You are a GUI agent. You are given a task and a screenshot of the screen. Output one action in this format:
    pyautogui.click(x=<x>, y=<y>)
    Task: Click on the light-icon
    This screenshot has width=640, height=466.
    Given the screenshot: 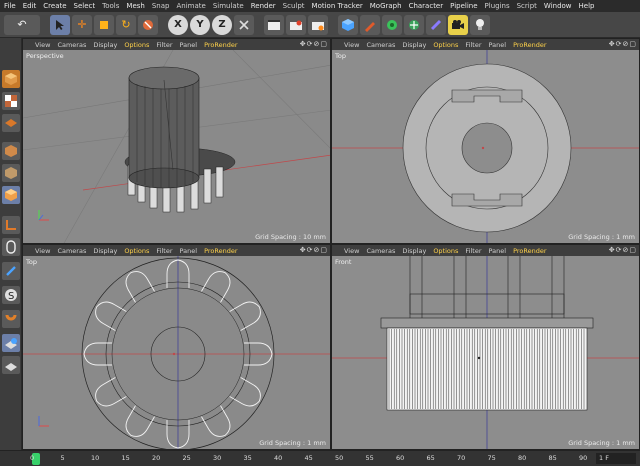 What is the action you would take?
    pyautogui.click(x=480, y=24)
    